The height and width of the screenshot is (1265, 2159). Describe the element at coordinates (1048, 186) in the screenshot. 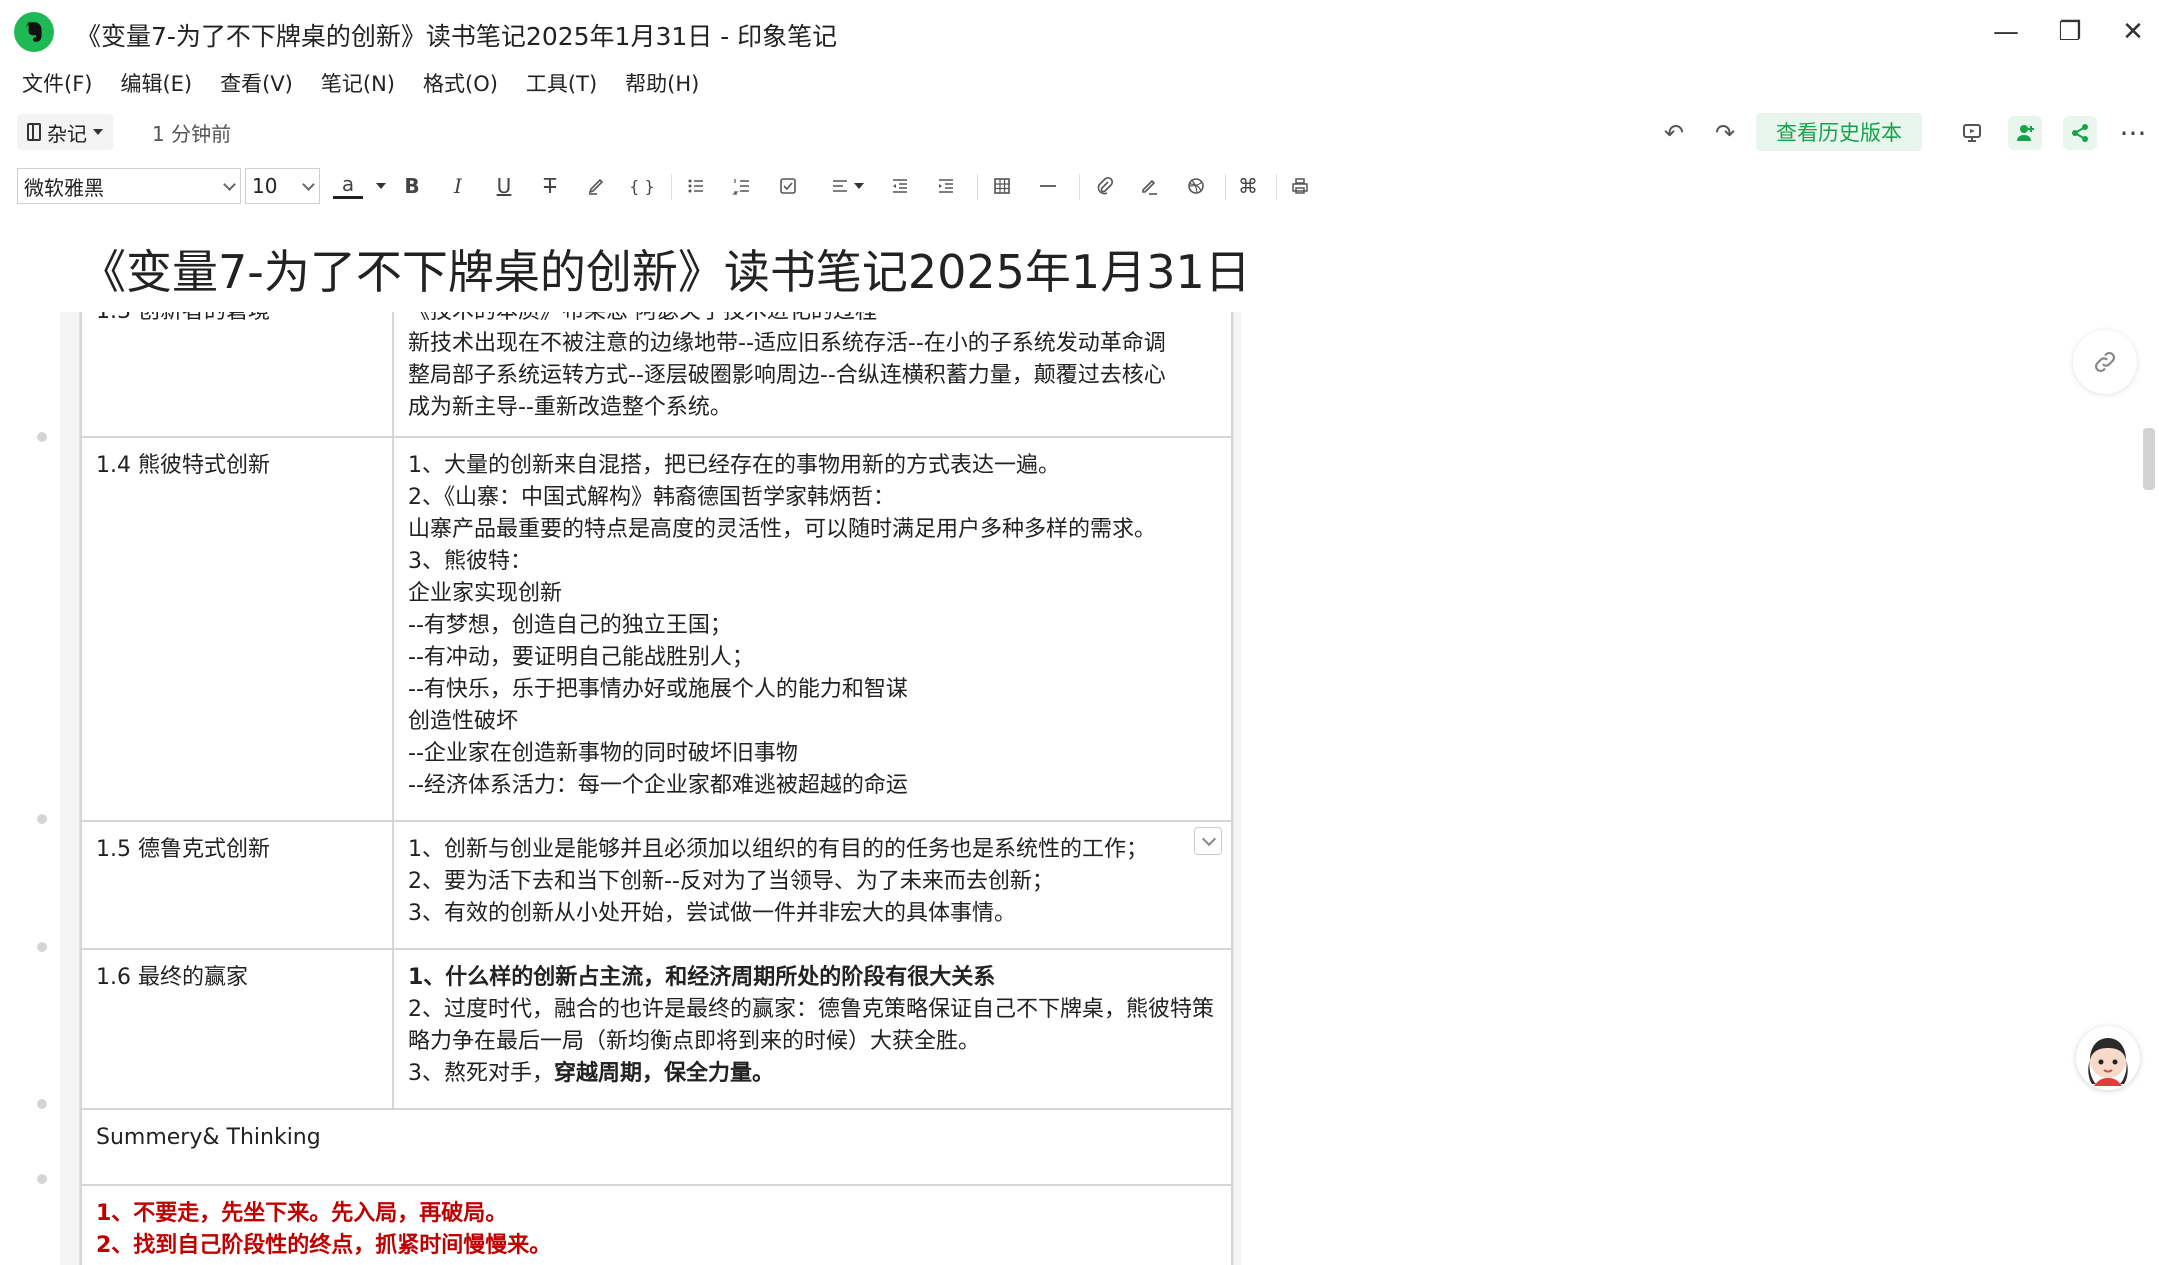

I see `horizontal-rule-icon` at that location.